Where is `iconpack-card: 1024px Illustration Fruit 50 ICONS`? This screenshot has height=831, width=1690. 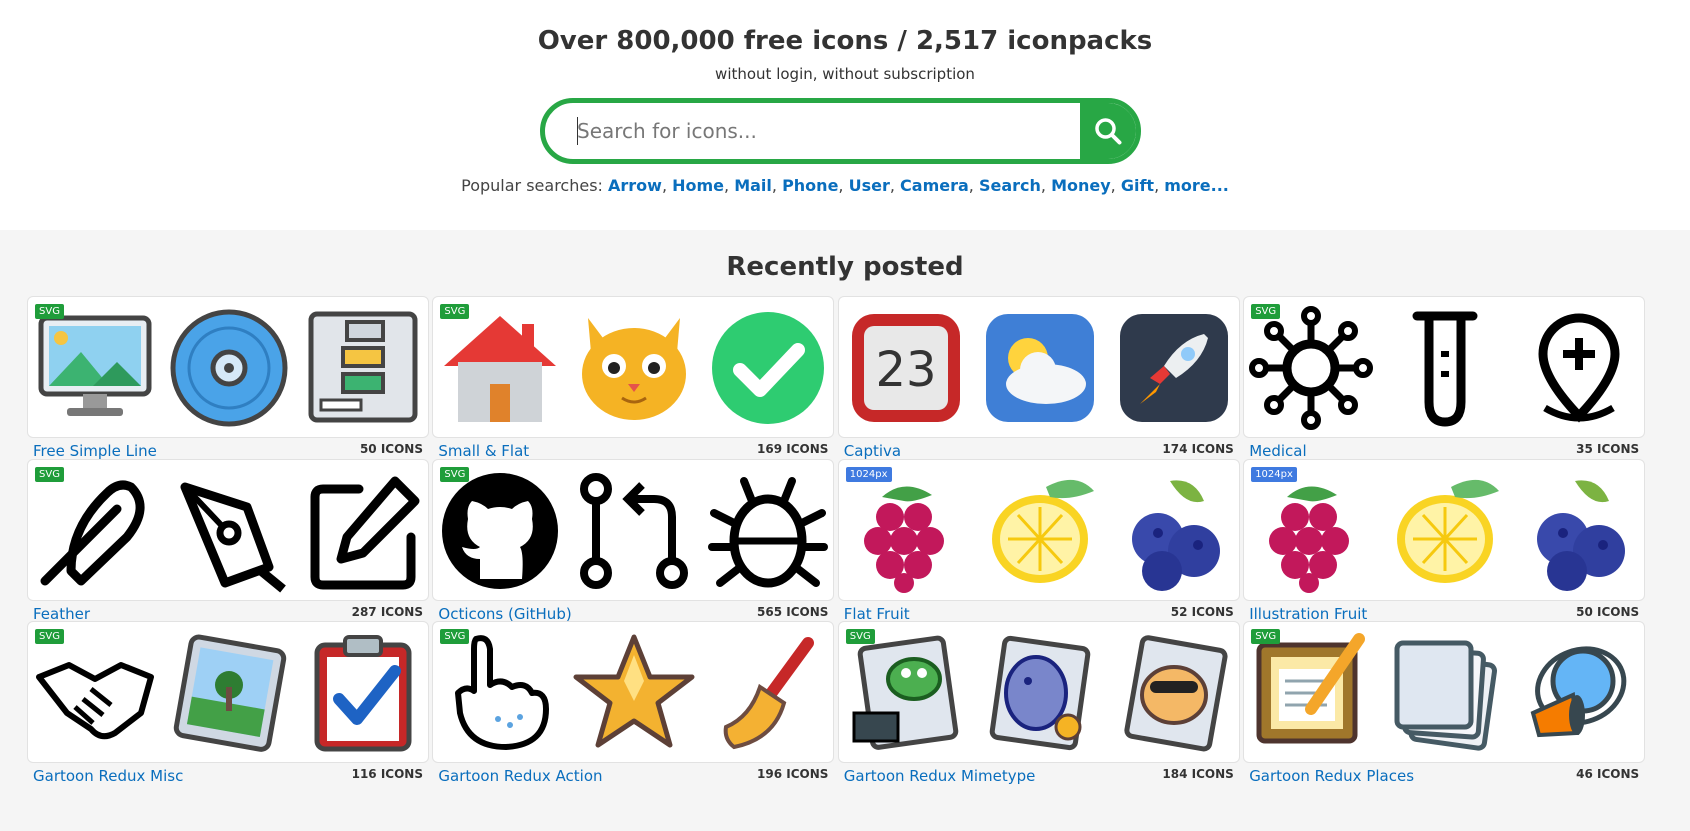
iconpack-card: 1024px Illustration Fruit 50 ICONS is located at coordinates (1444, 540).